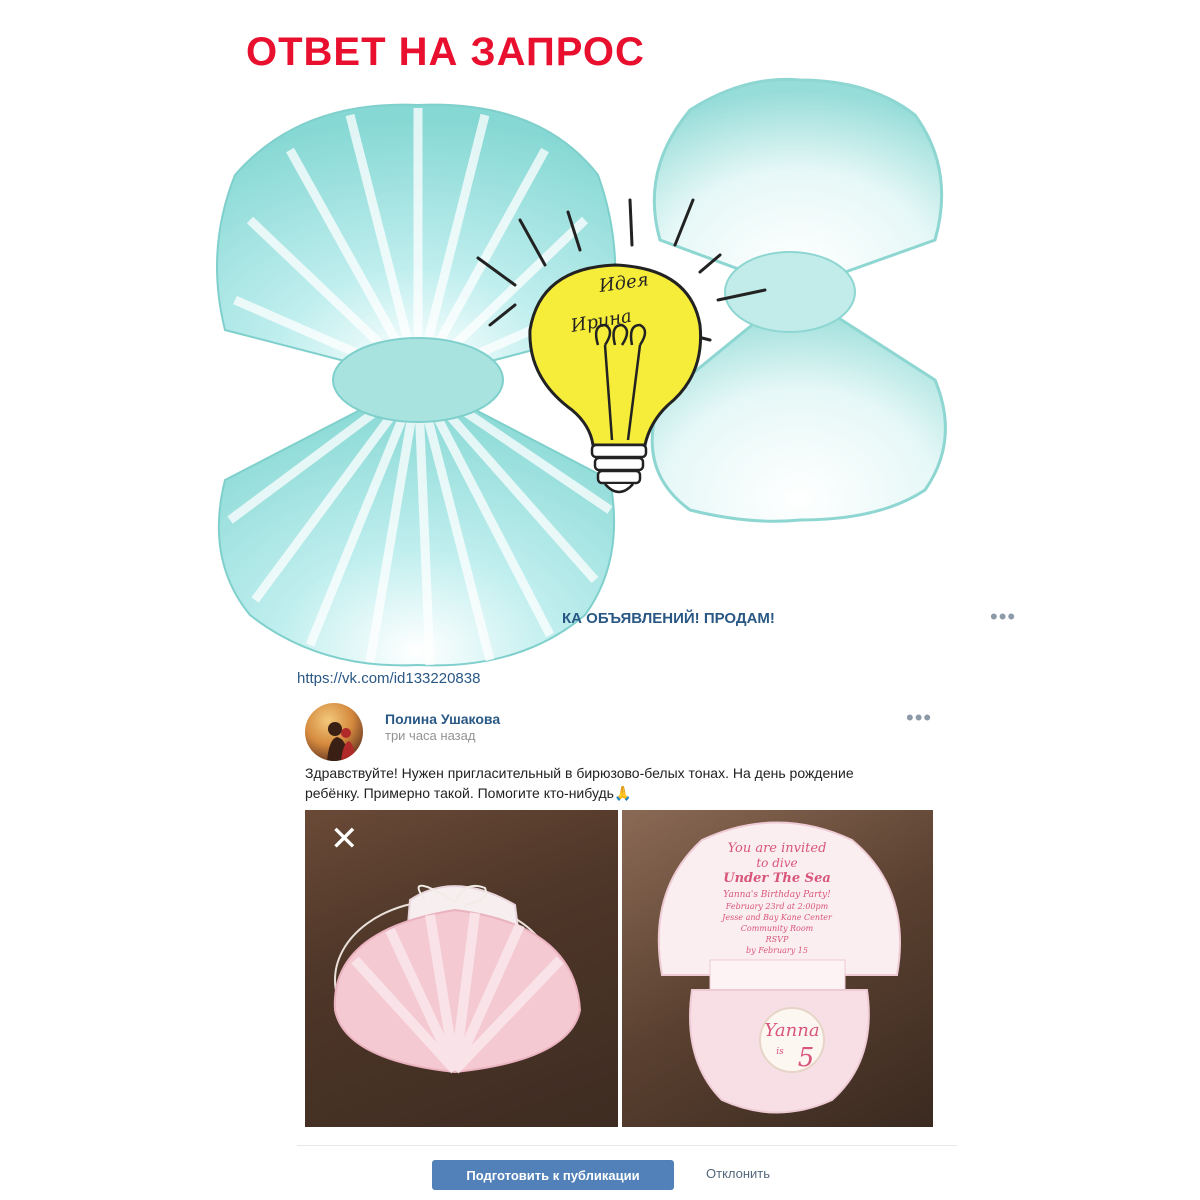  Describe the element at coordinates (791, 1030) in the screenshot. I see `badge-name: Yanna` at that location.